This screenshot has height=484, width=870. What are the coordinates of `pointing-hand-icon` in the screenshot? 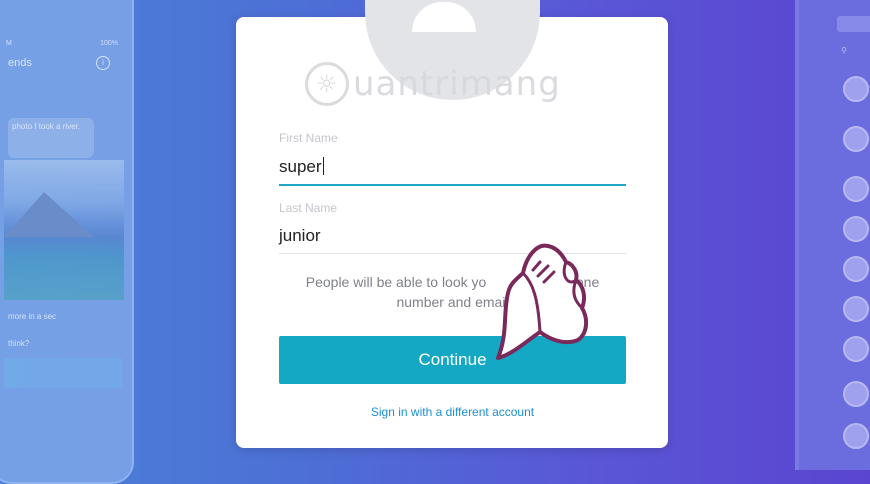 It's located at (542, 301).